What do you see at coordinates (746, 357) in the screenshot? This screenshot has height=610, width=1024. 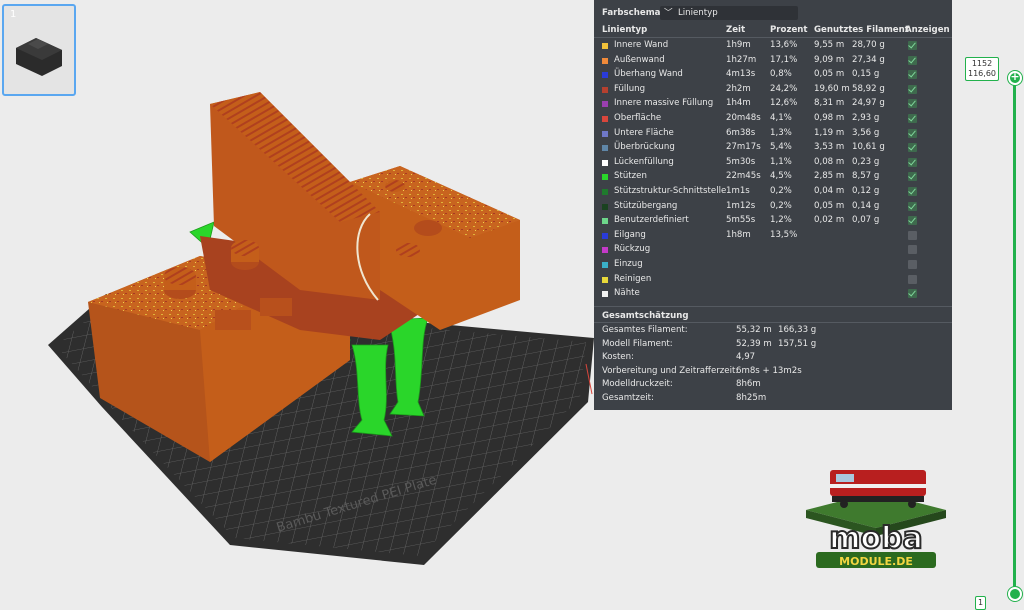 I see `estimate-value: 4,97` at bounding box center [746, 357].